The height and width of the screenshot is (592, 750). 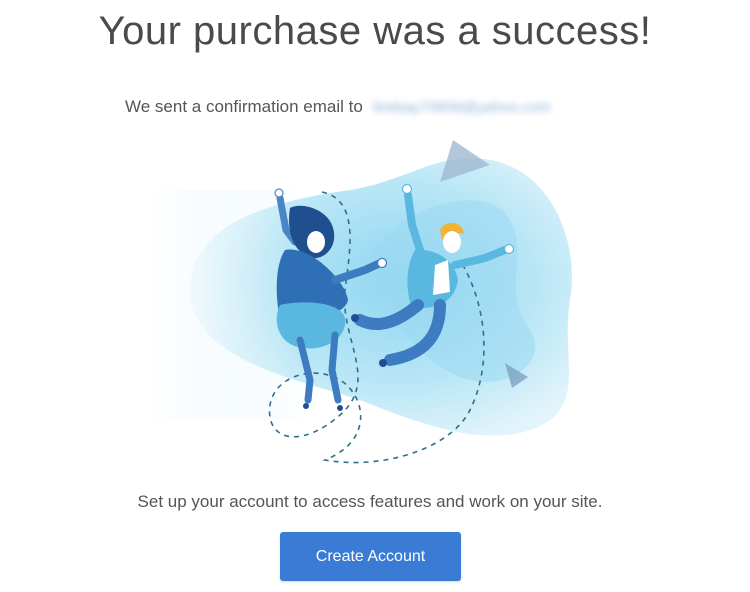 What do you see at coordinates (370, 556) in the screenshot?
I see `create-account-button: Create Account` at bounding box center [370, 556].